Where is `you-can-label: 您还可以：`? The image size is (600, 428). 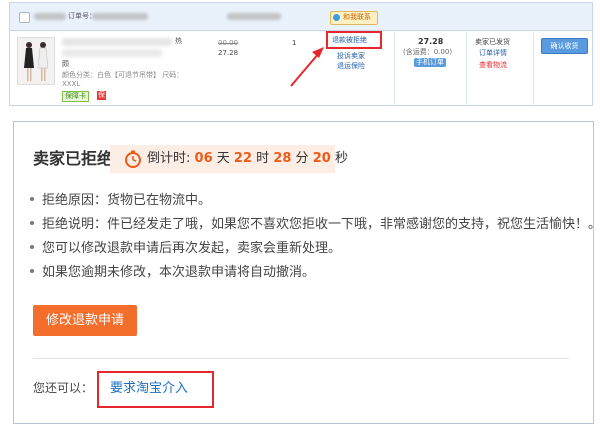
you-can-label: 您还可以： is located at coordinates (63, 388).